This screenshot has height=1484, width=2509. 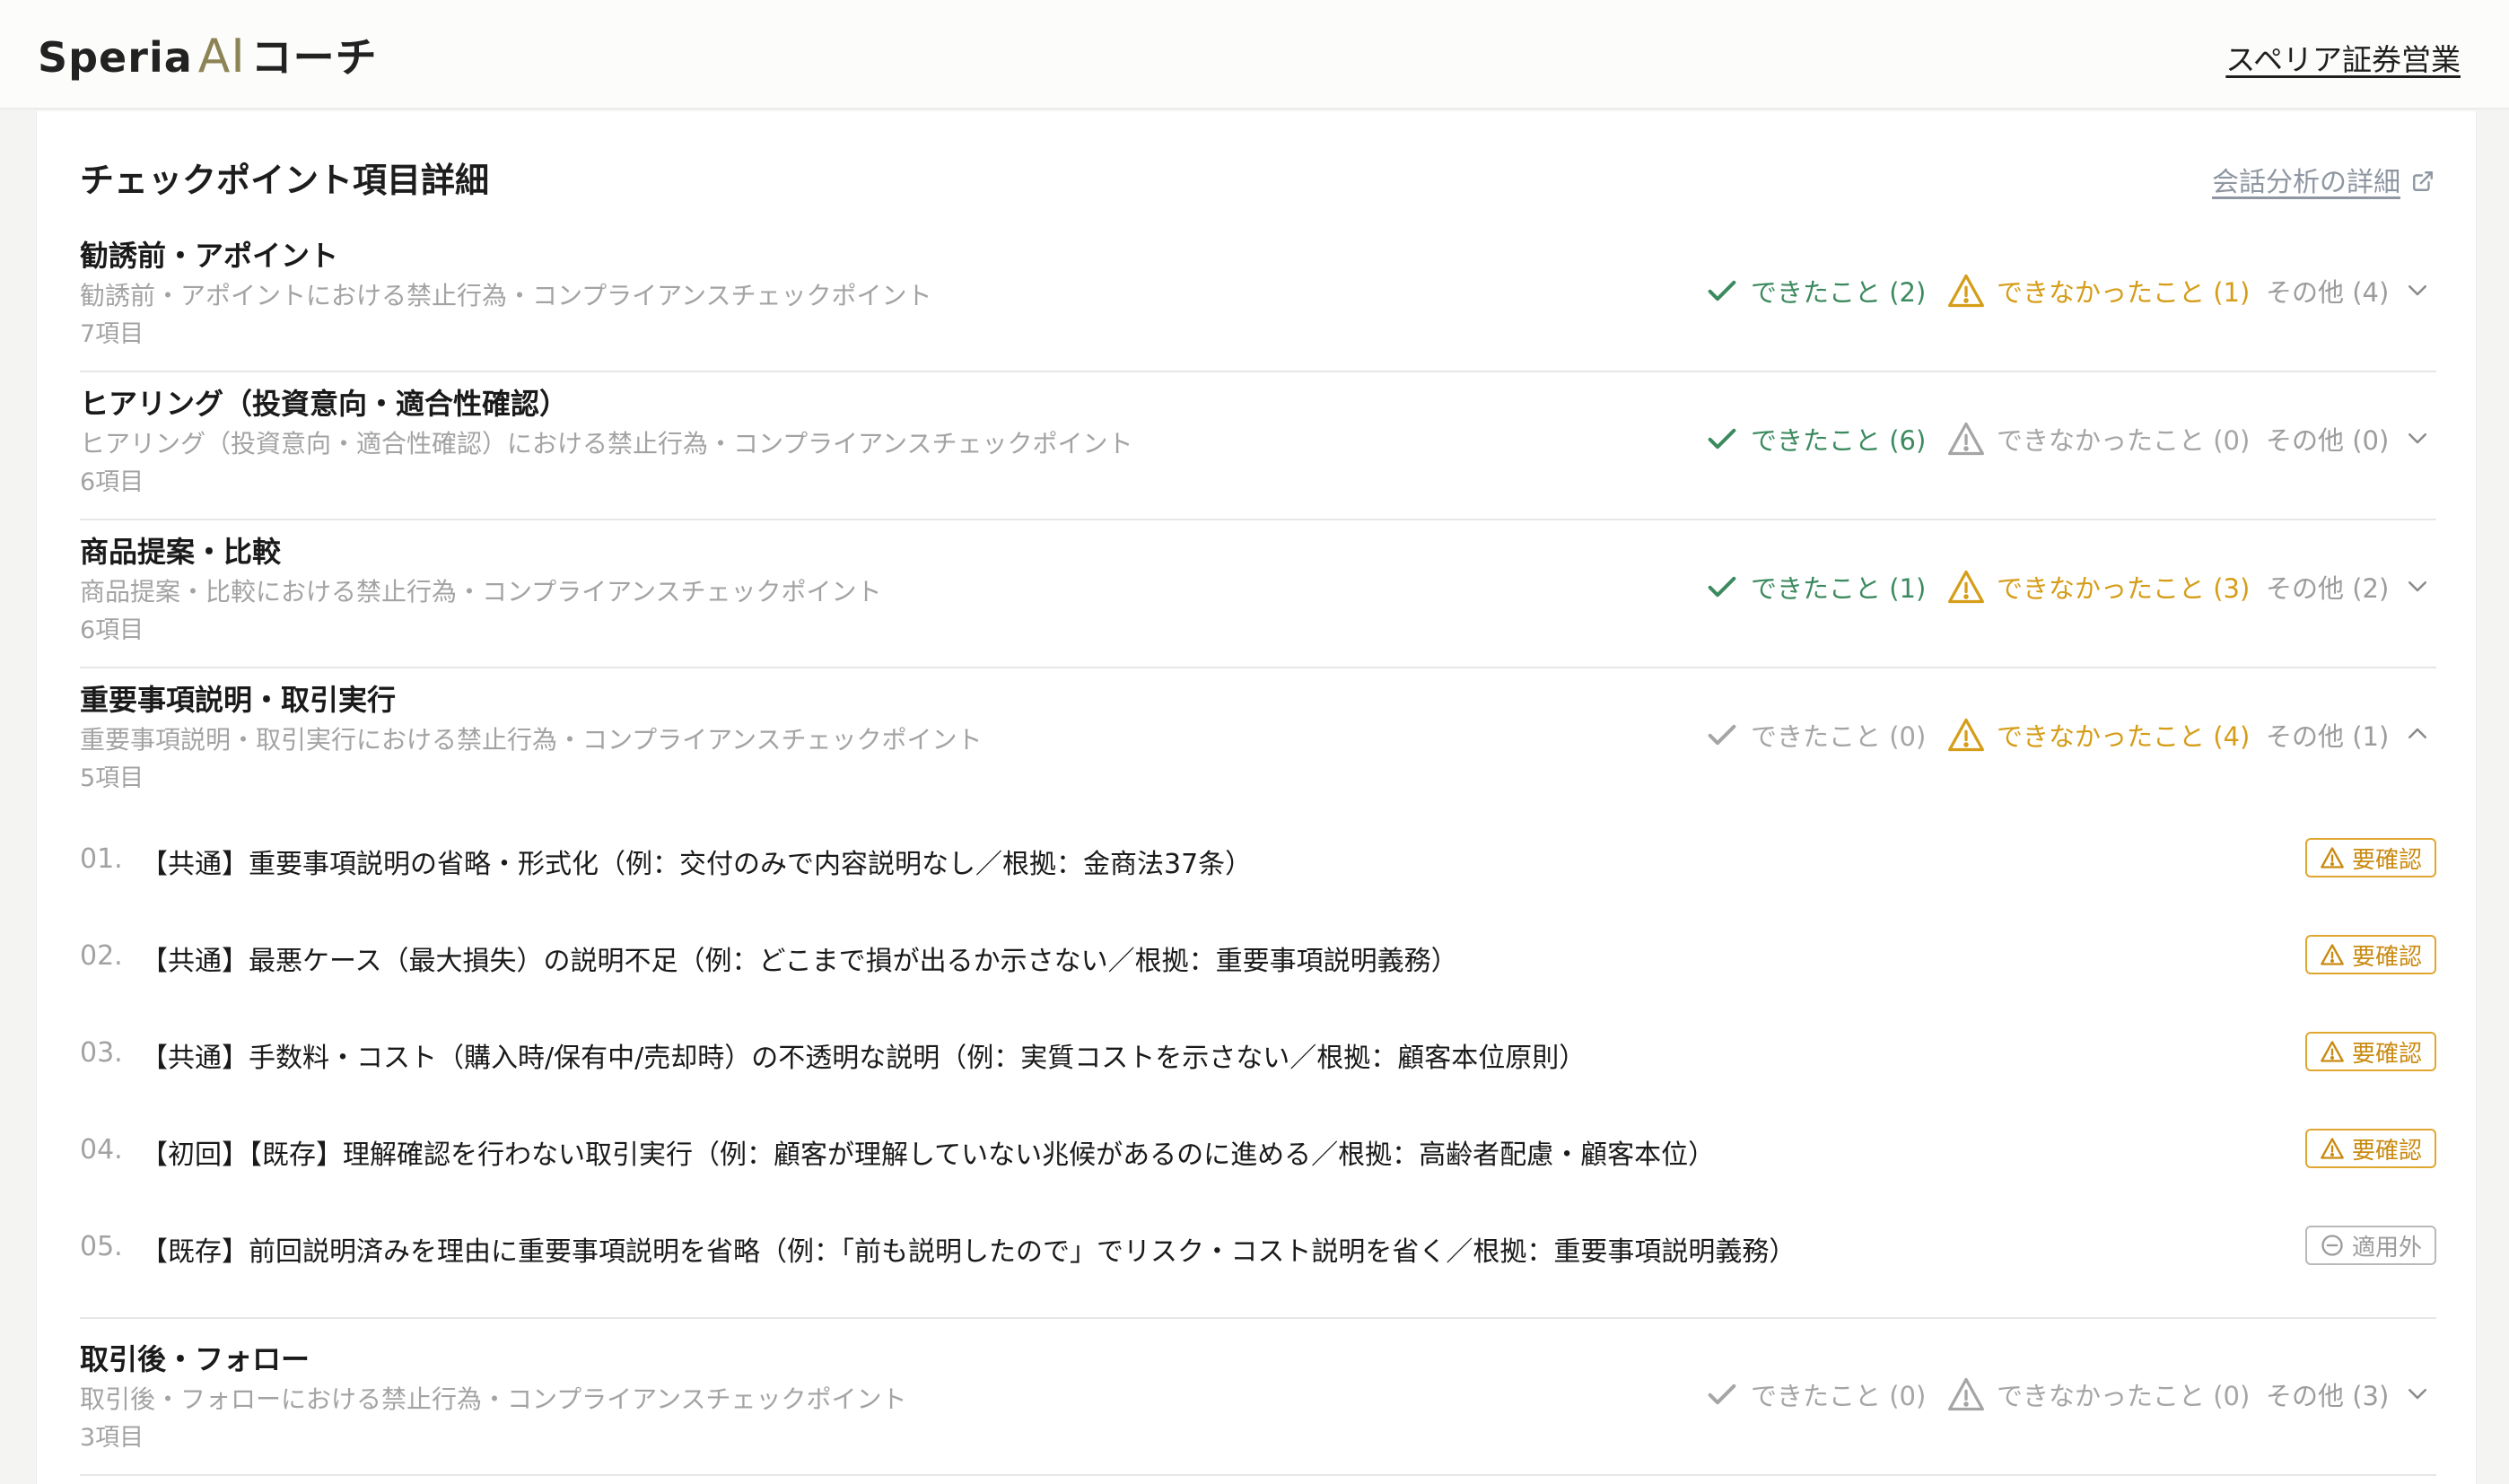 What do you see at coordinates (209, 256) in the screenshot?
I see `section-name: 勧誘前・アポイント` at bounding box center [209, 256].